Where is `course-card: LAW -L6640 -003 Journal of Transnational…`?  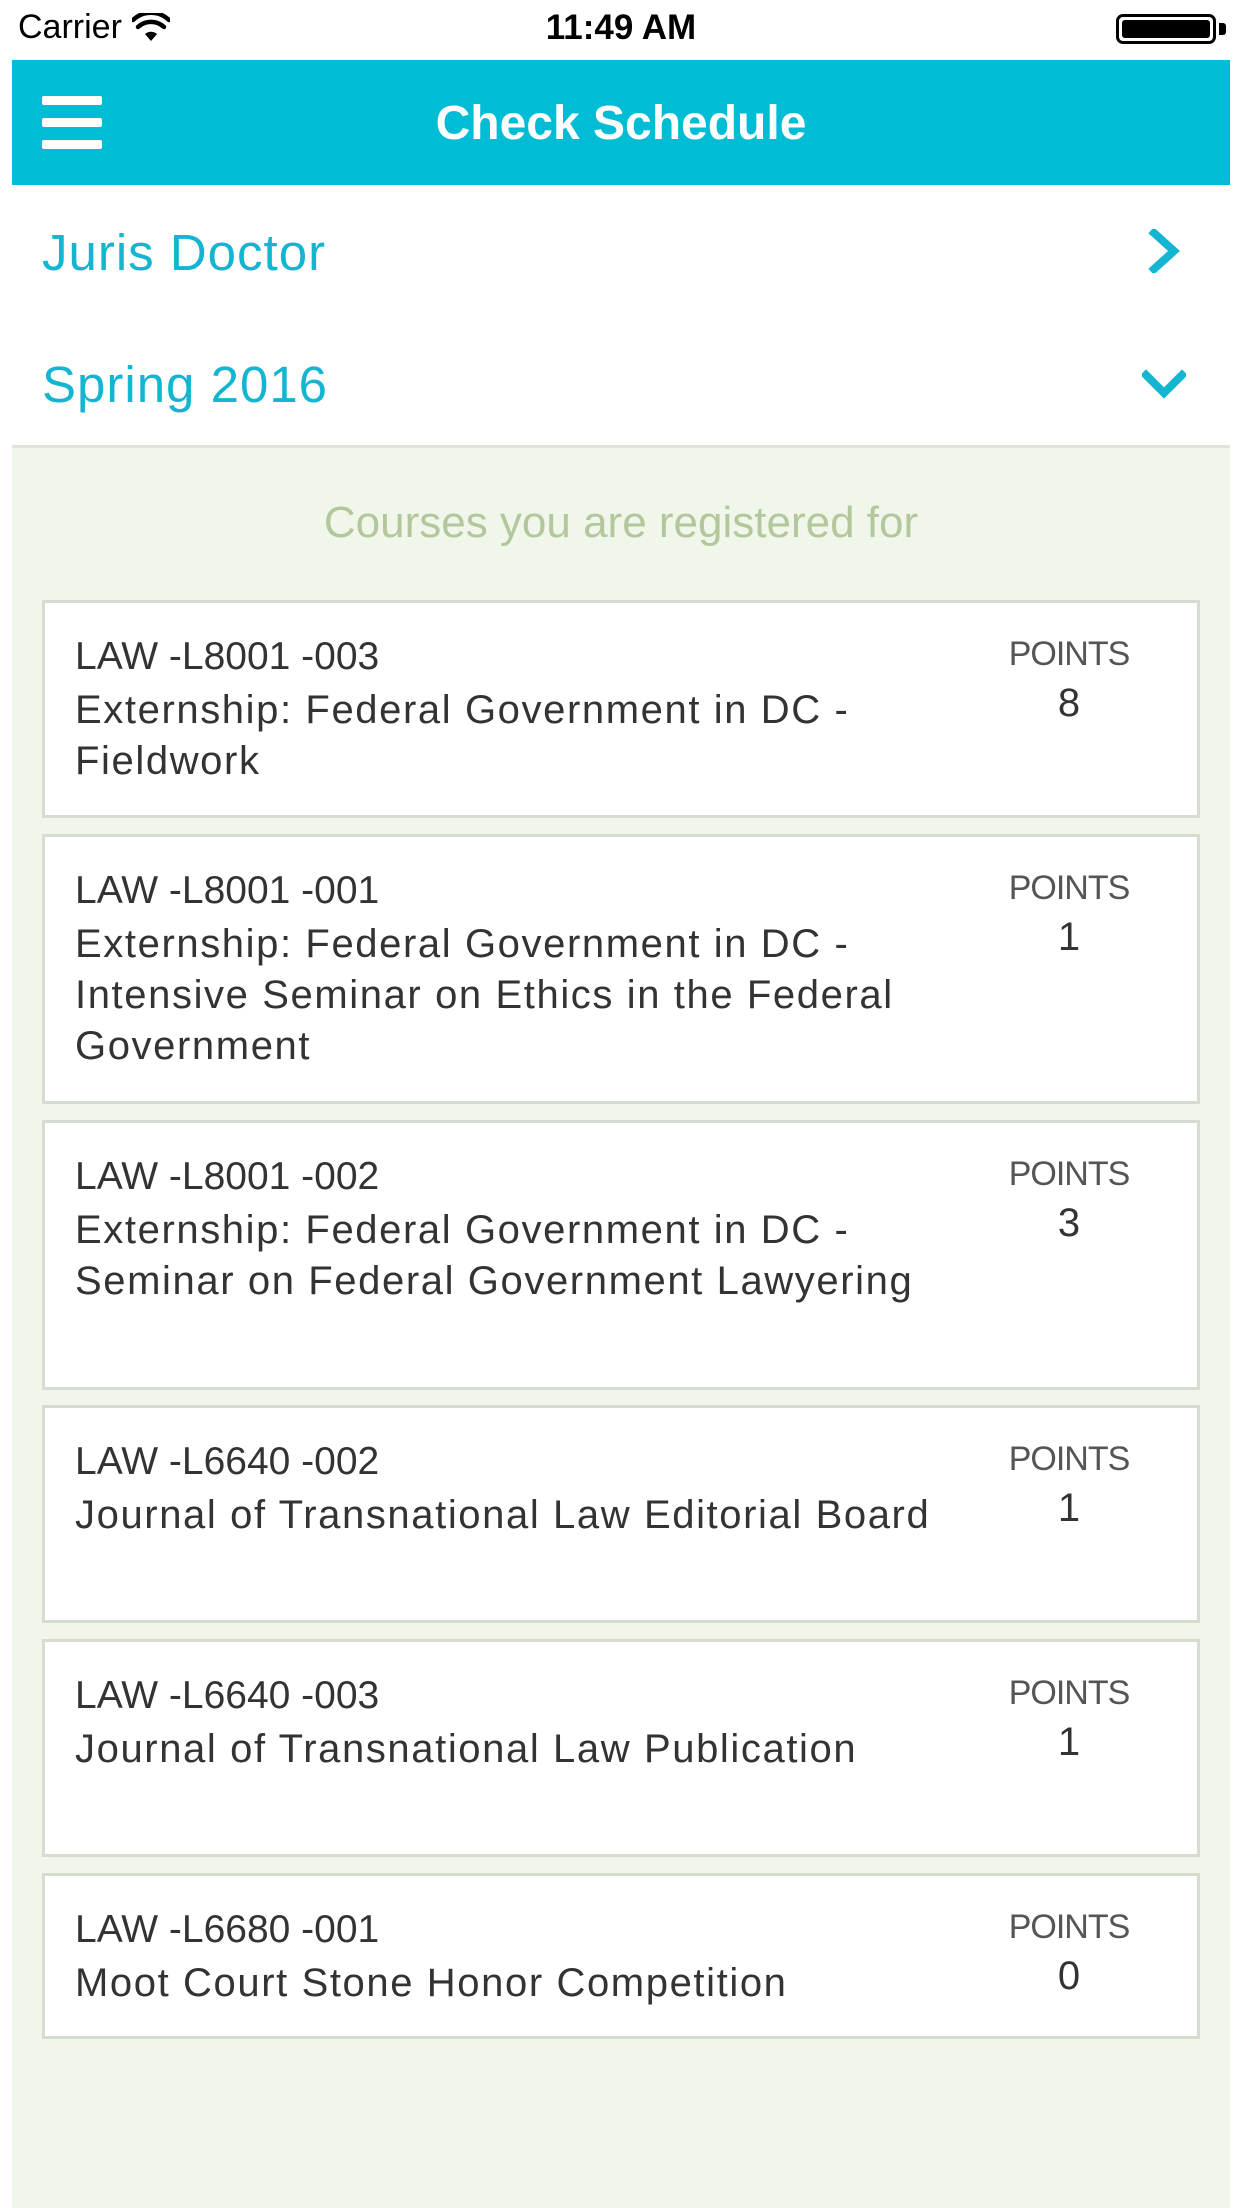 course-card: LAW -L6640 -003 Journal of Transnational… is located at coordinates (621, 1748).